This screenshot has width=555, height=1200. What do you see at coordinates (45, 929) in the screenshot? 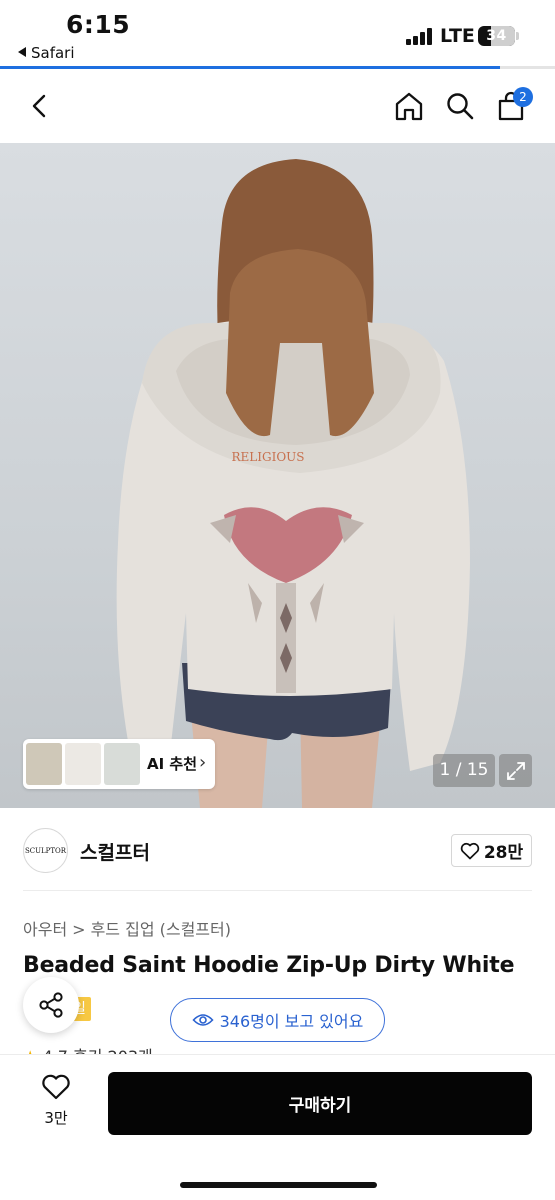
I see `breadcrumb-item: 아우터` at bounding box center [45, 929].